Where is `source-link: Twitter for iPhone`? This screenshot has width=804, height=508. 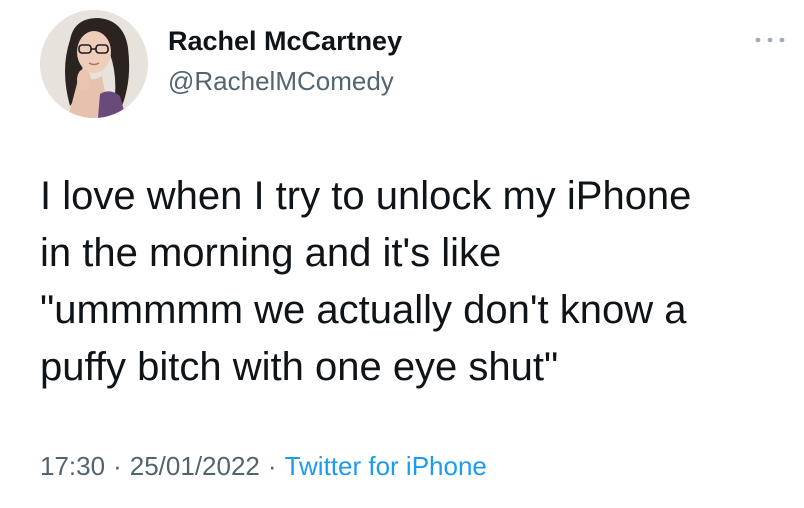 source-link: Twitter for iPhone is located at coordinates (386, 466).